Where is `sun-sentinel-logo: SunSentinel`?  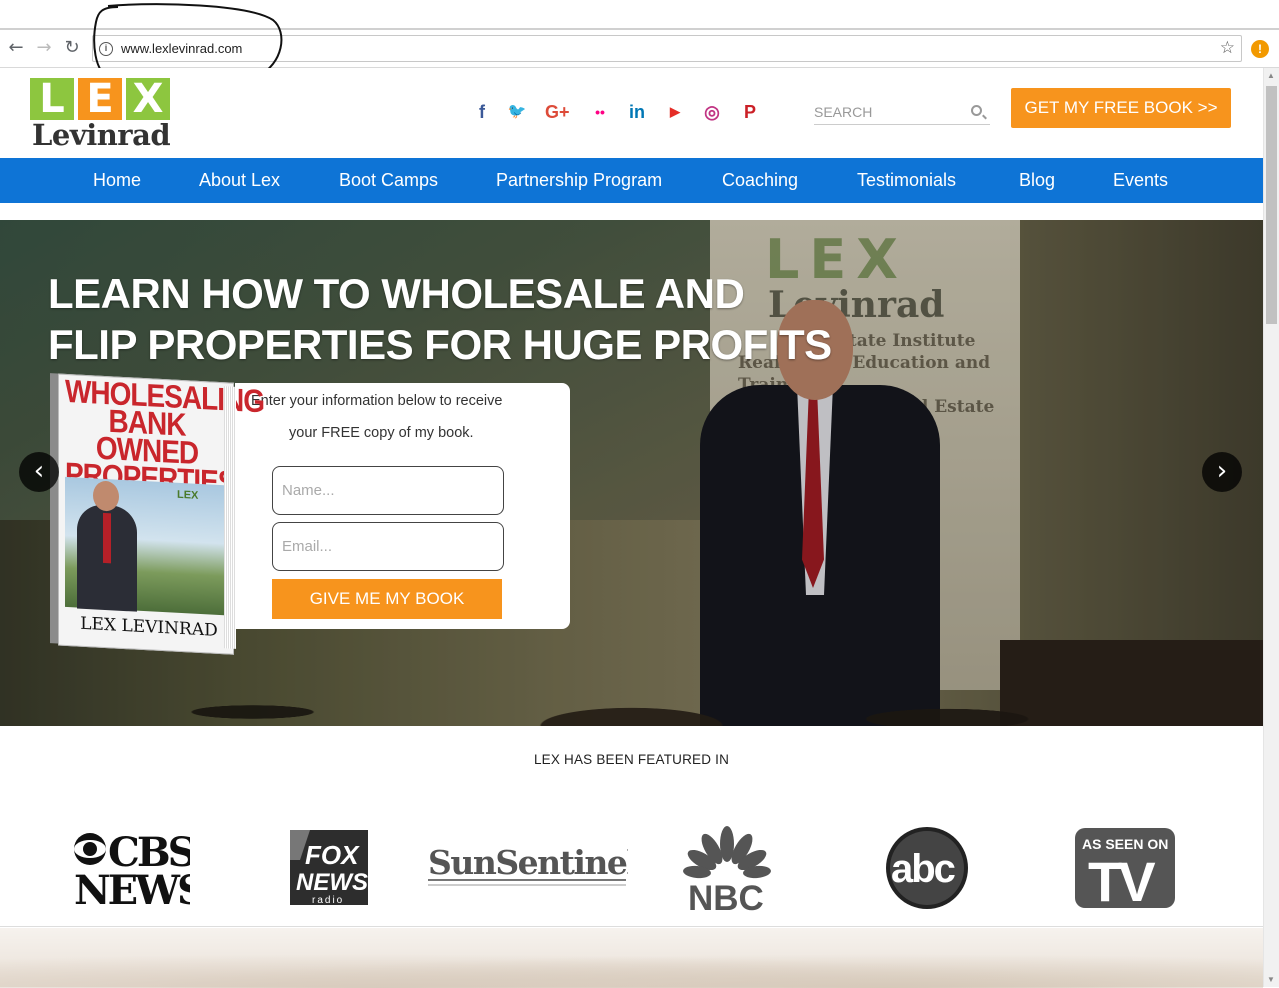
sun-sentinel-logo: SunSentinel is located at coordinates (534, 867).